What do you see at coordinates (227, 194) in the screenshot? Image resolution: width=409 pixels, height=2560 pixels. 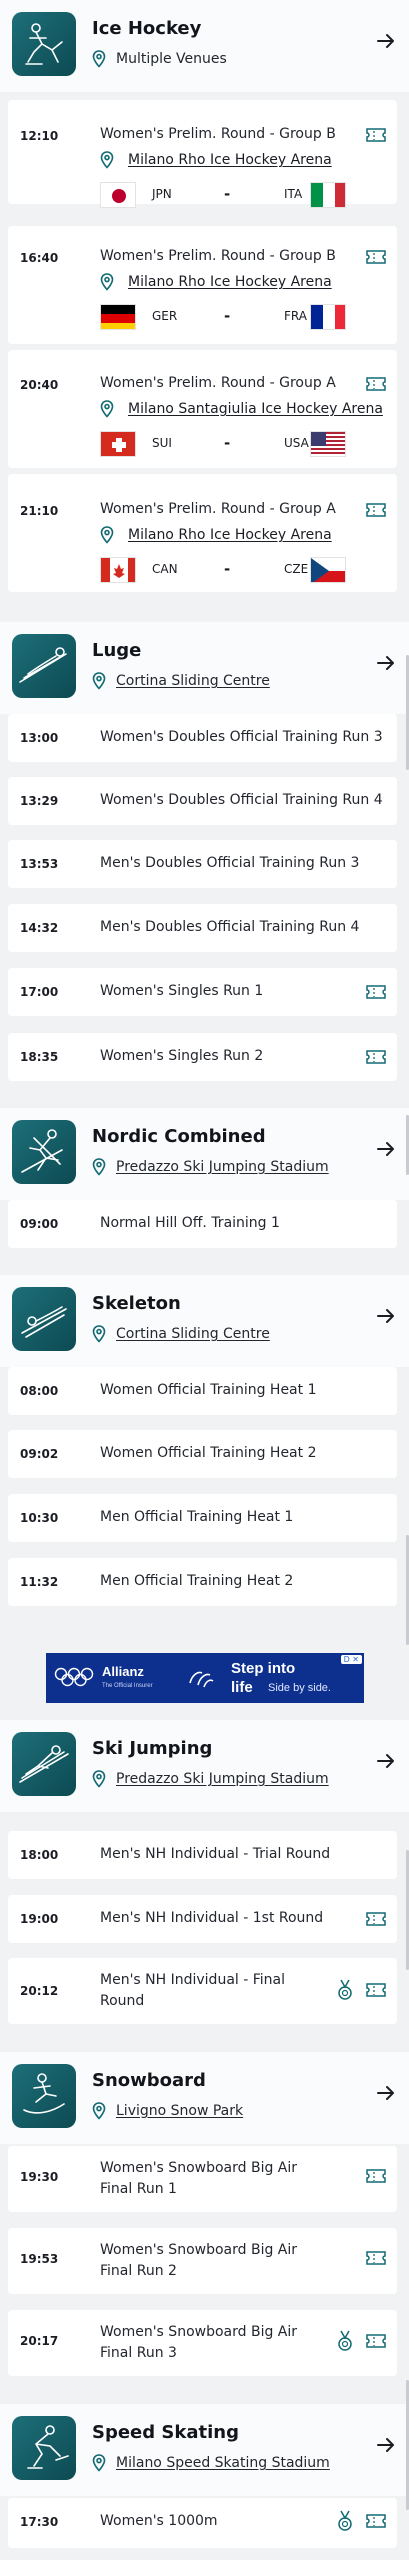 I see `versus-dash: -` at bounding box center [227, 194].